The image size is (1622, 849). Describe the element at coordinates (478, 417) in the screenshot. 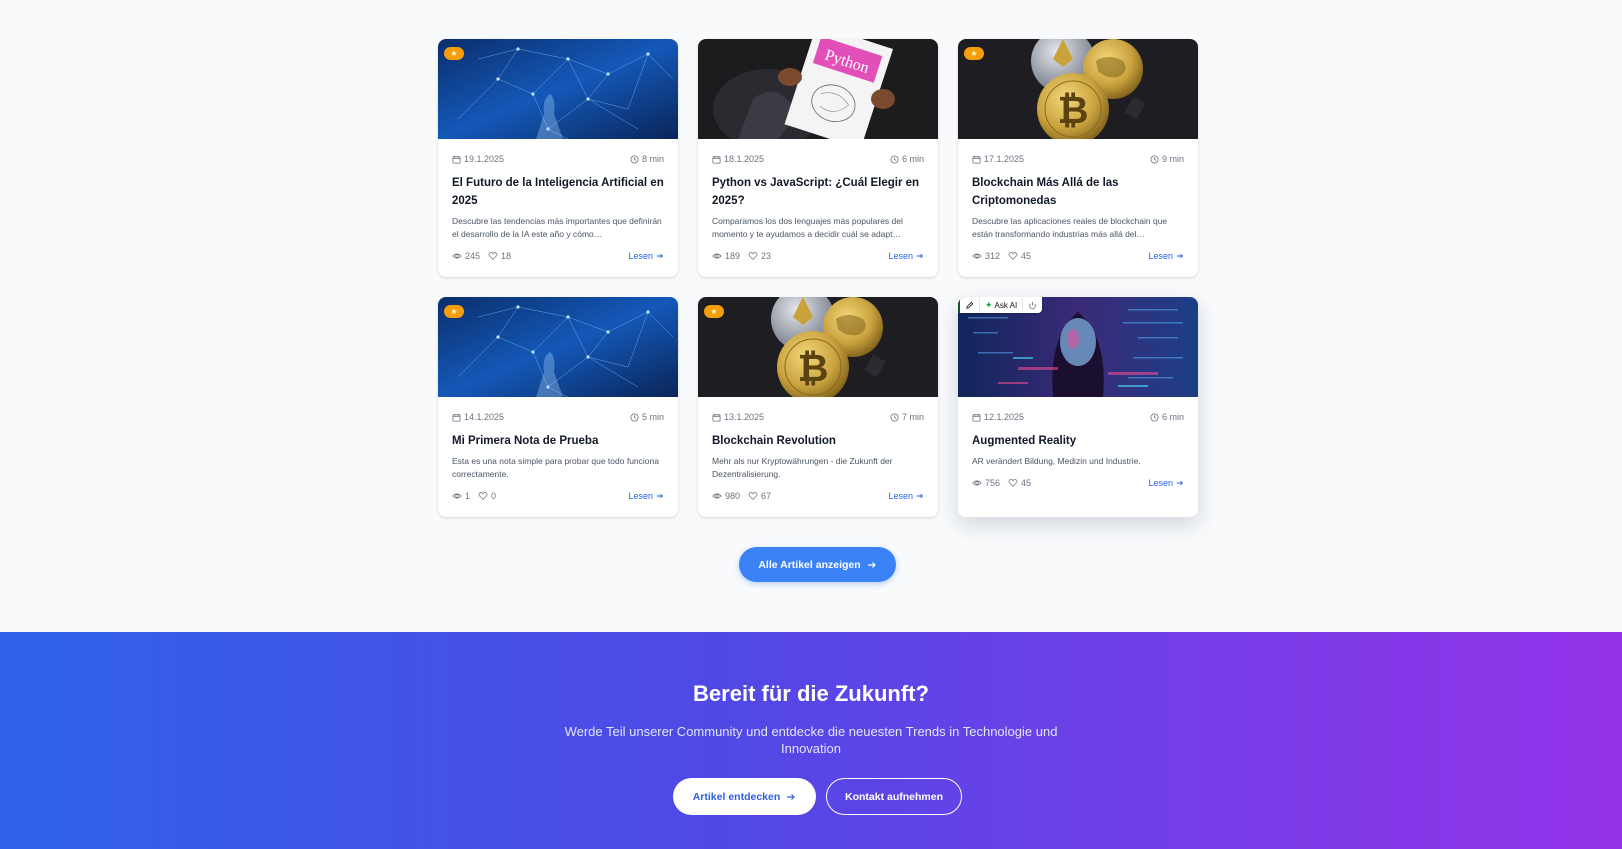

I see `publish-date: 14.1.2025` at that location.